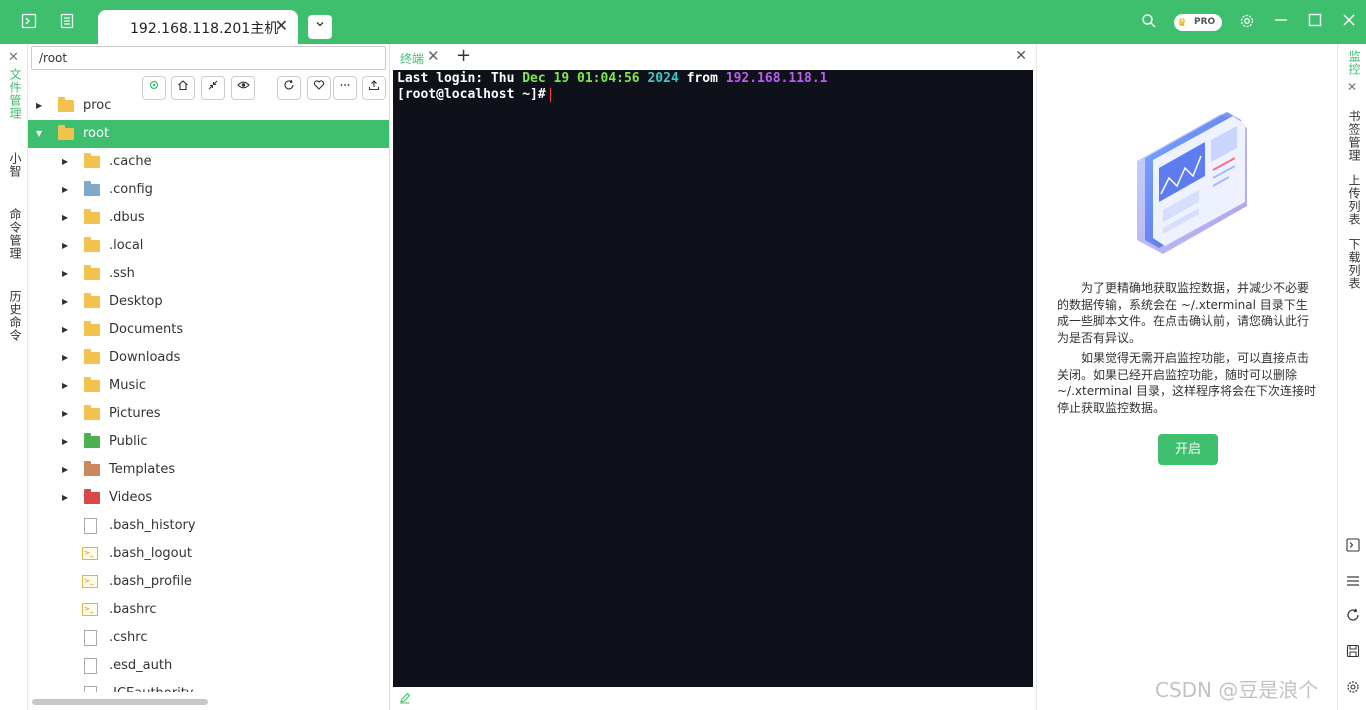 The height and width of the screenshot is (710, 1366). Describe the element at coordinates (208, 666) in the screenshot. I see `tree-row: .esd_auth` at that location.